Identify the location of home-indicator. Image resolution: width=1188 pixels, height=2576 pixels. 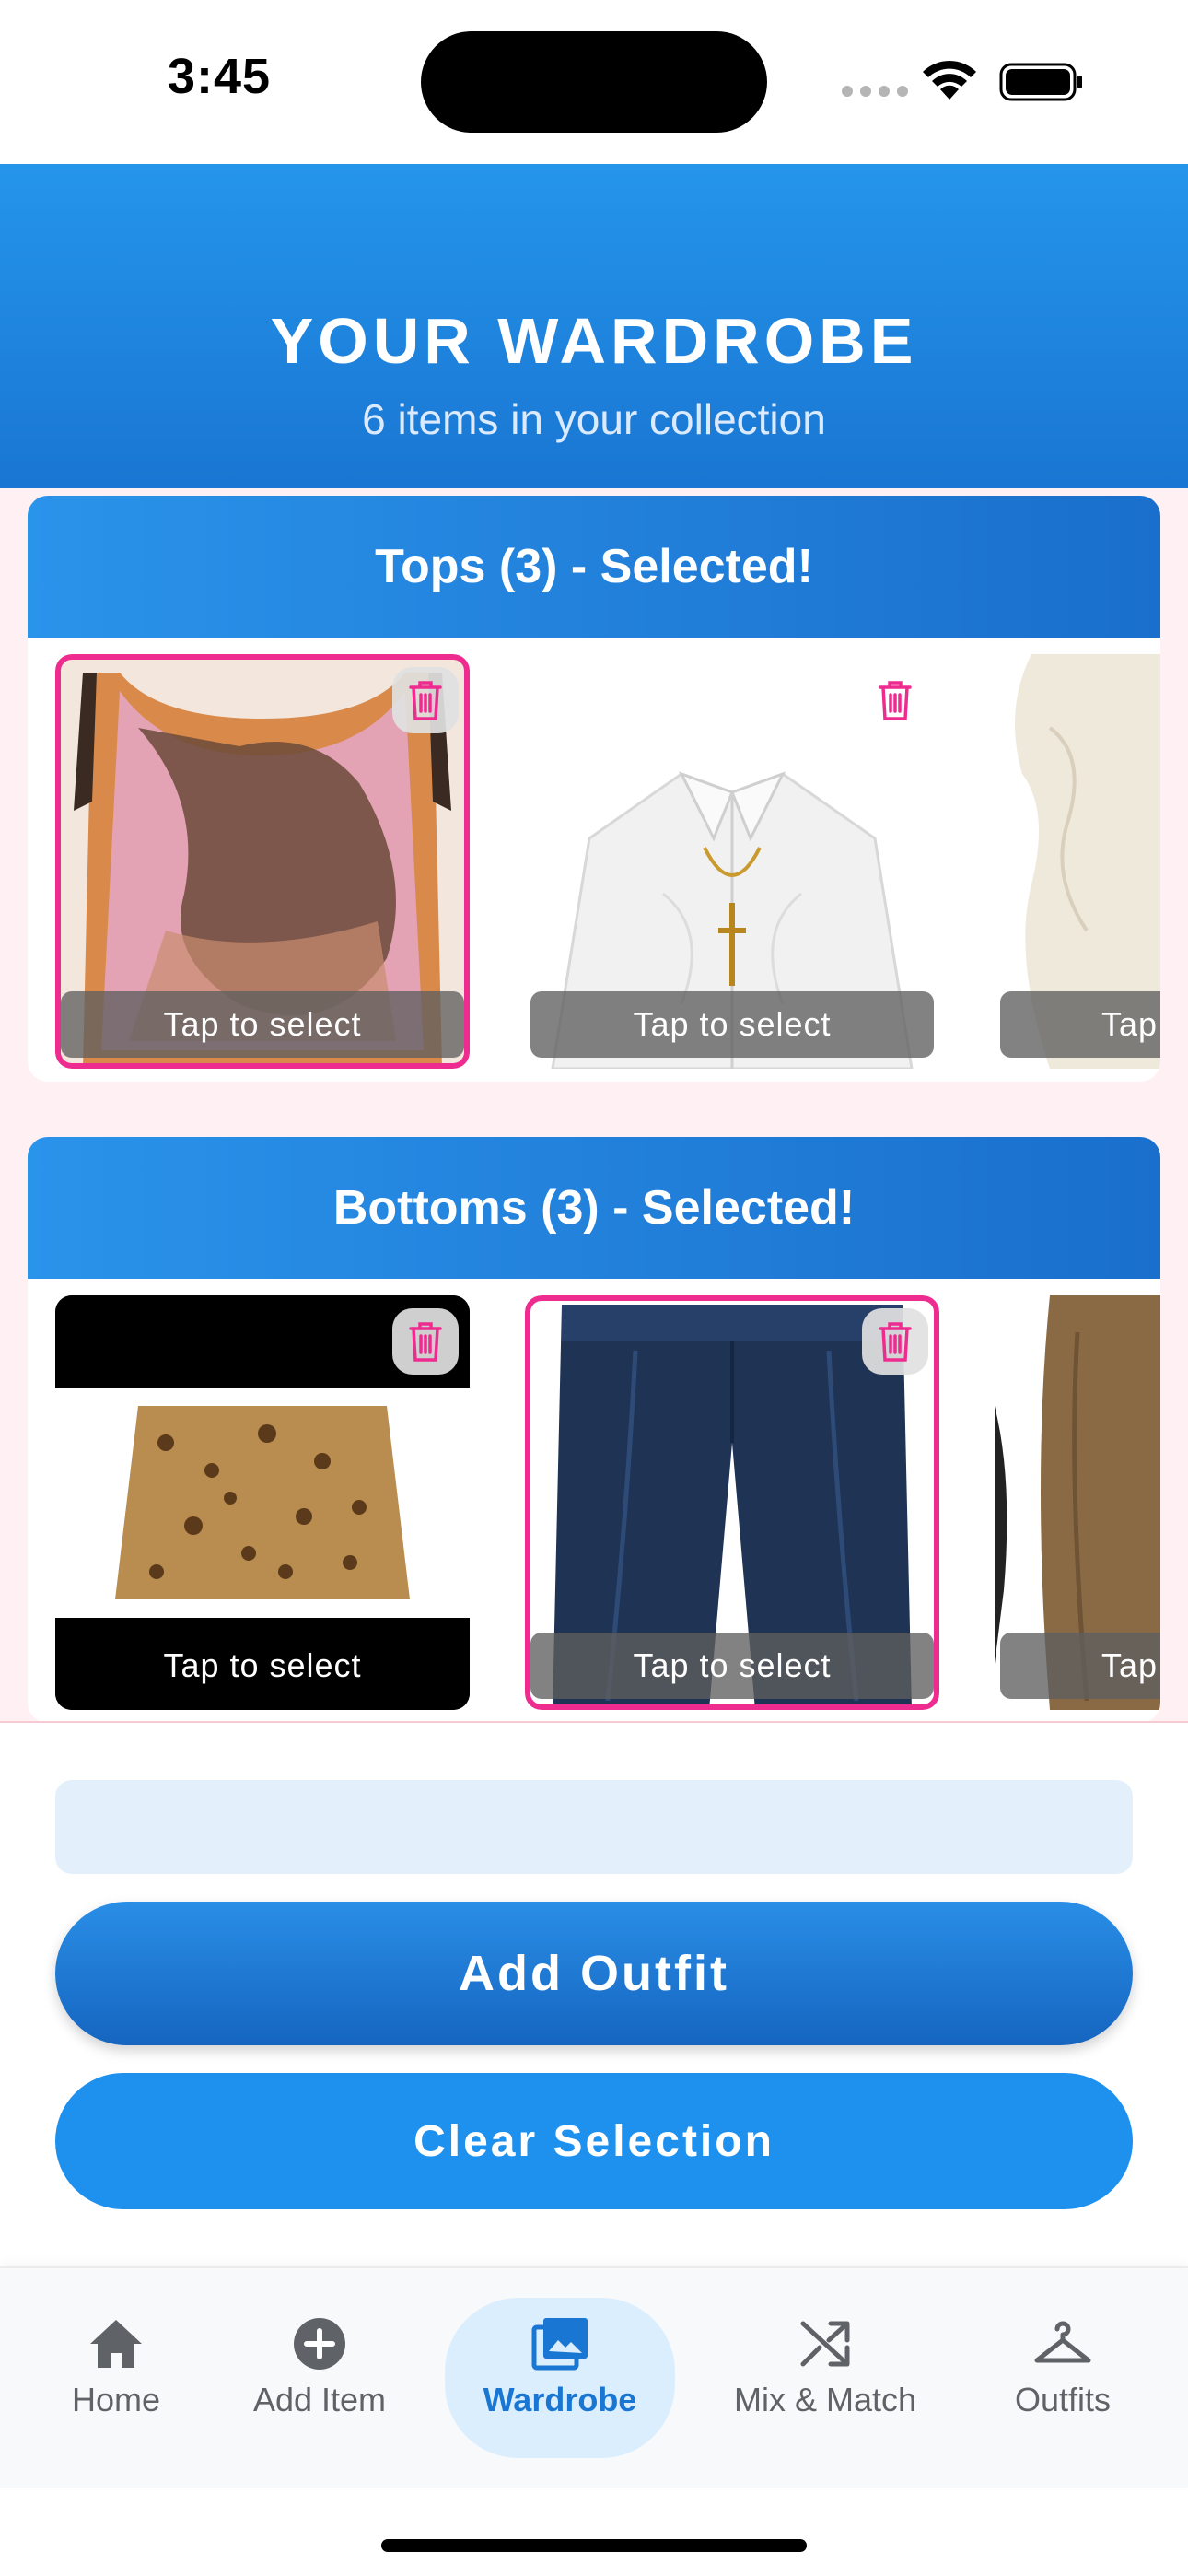
(594, 2545).